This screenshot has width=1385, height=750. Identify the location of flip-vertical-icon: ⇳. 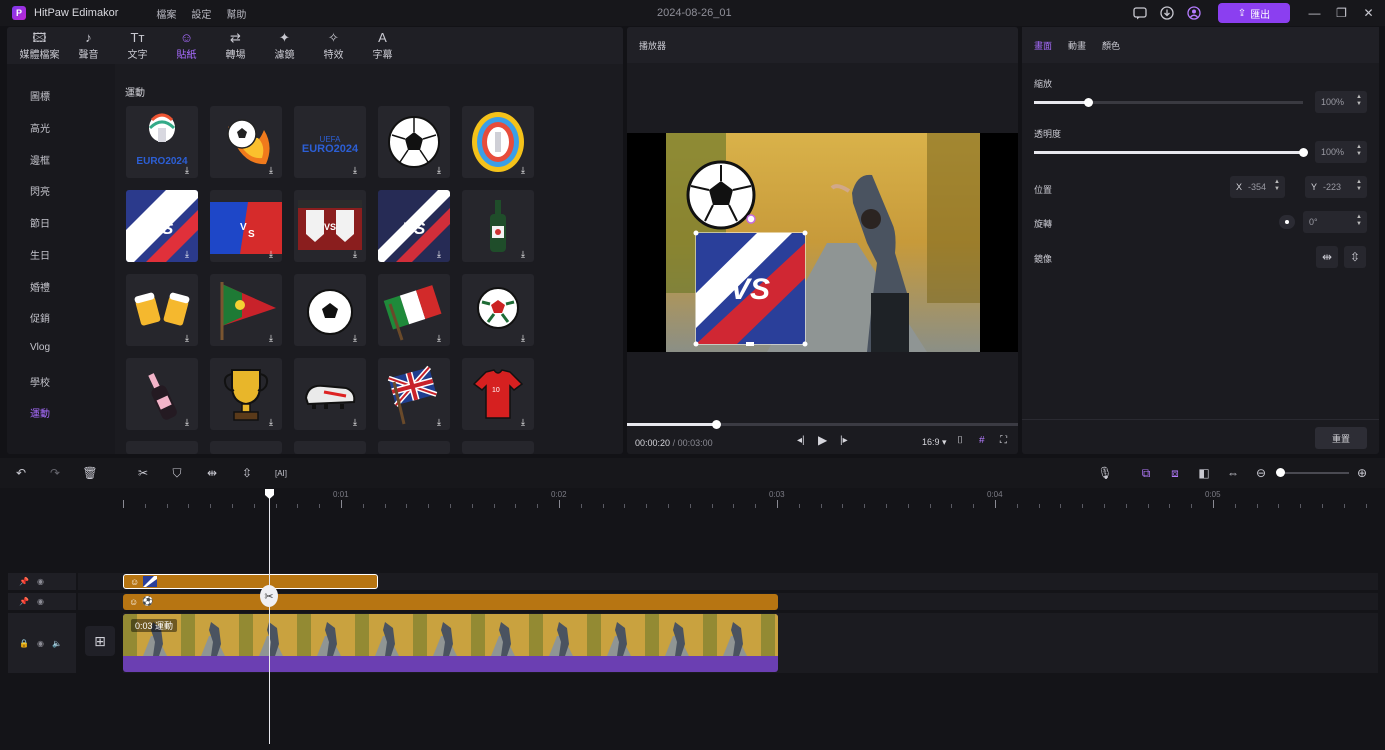
(1355, 257).